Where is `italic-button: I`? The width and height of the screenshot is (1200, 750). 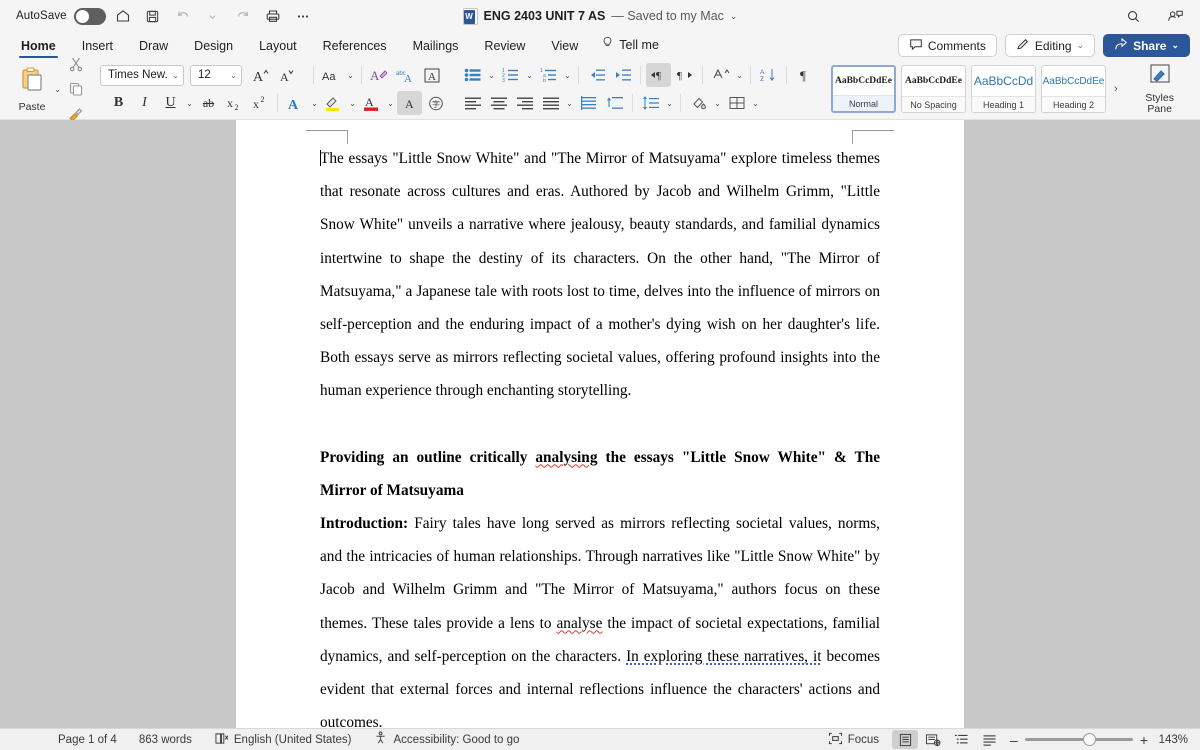 italic-button: I is located at coordinates (144, 103).